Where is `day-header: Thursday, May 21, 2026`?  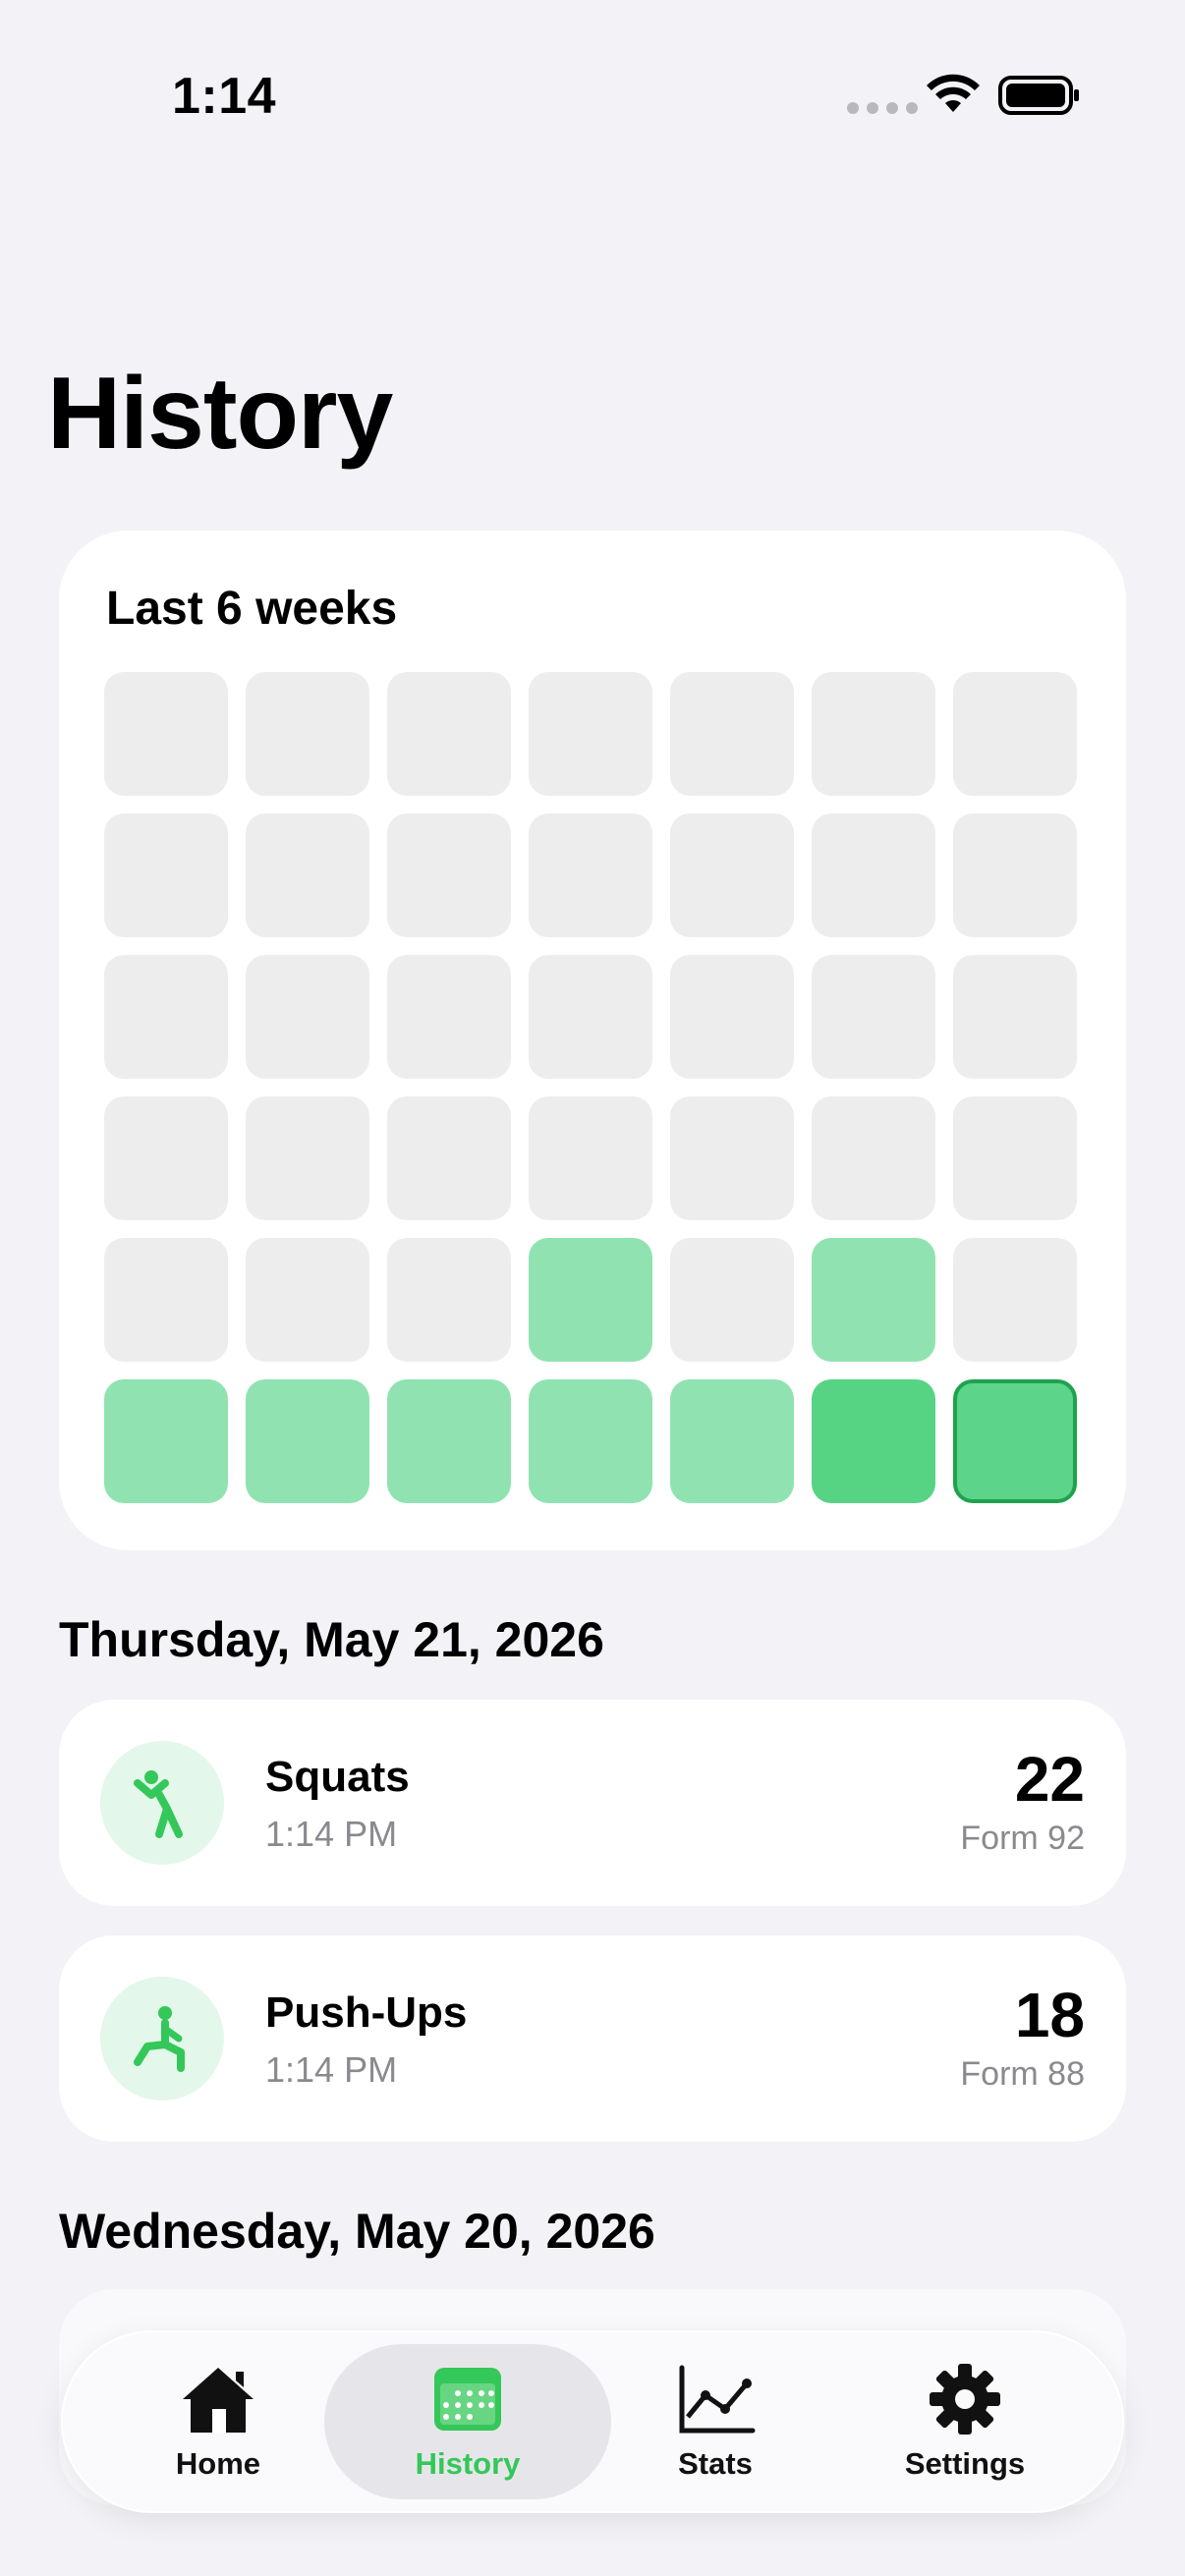 day-header: Thursday, May 21, 2026 is located at coordinates (332, 1639).